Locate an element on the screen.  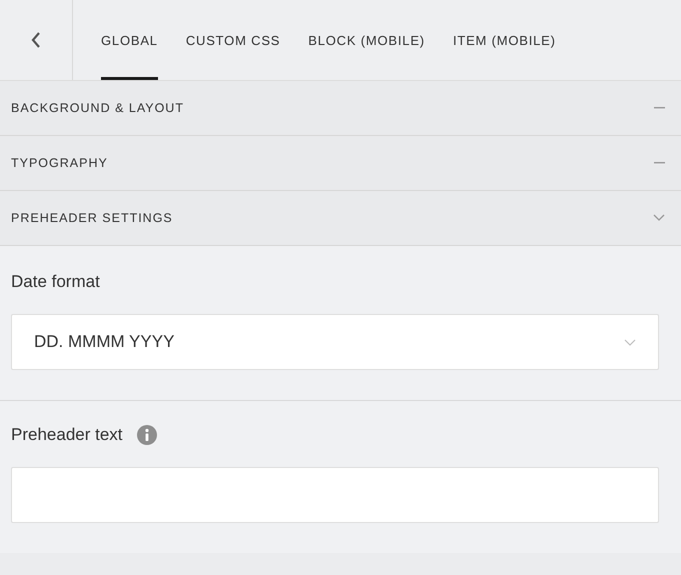
date-format-select: DD. MMMM YYYY is located at coordinates (335, 342).